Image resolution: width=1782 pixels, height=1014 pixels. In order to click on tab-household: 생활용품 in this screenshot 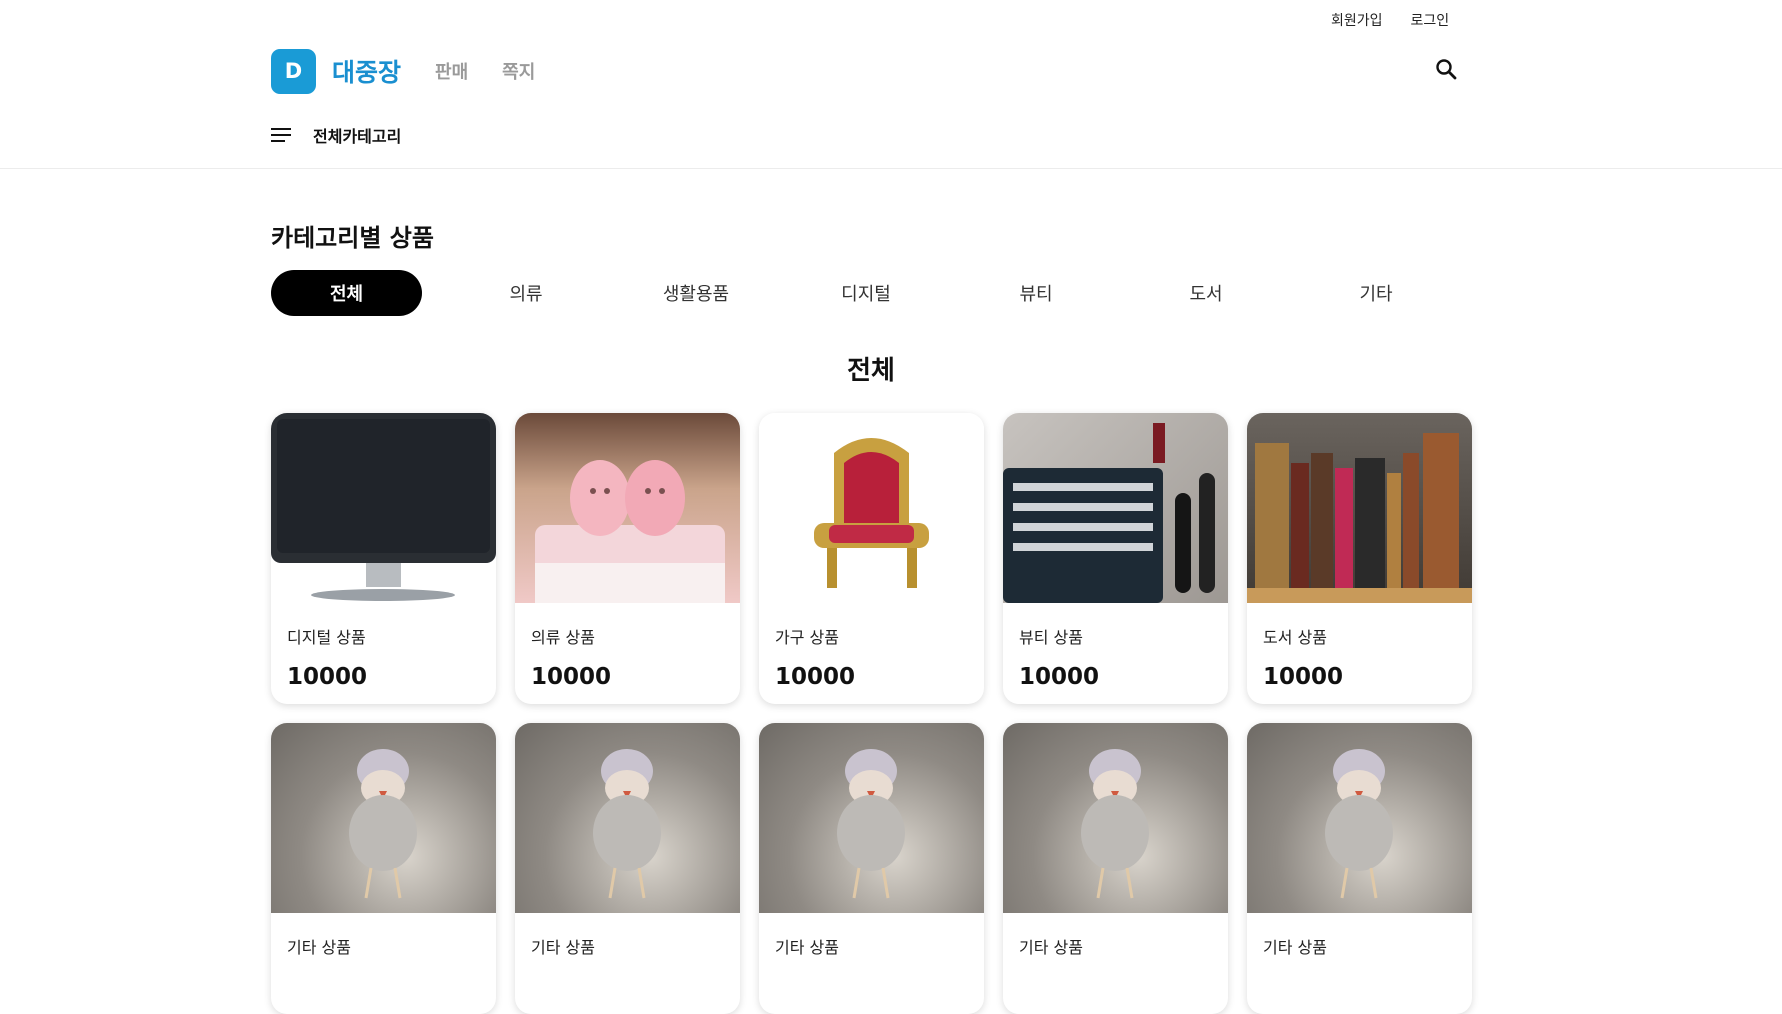, I will do `click(696, 293)`.